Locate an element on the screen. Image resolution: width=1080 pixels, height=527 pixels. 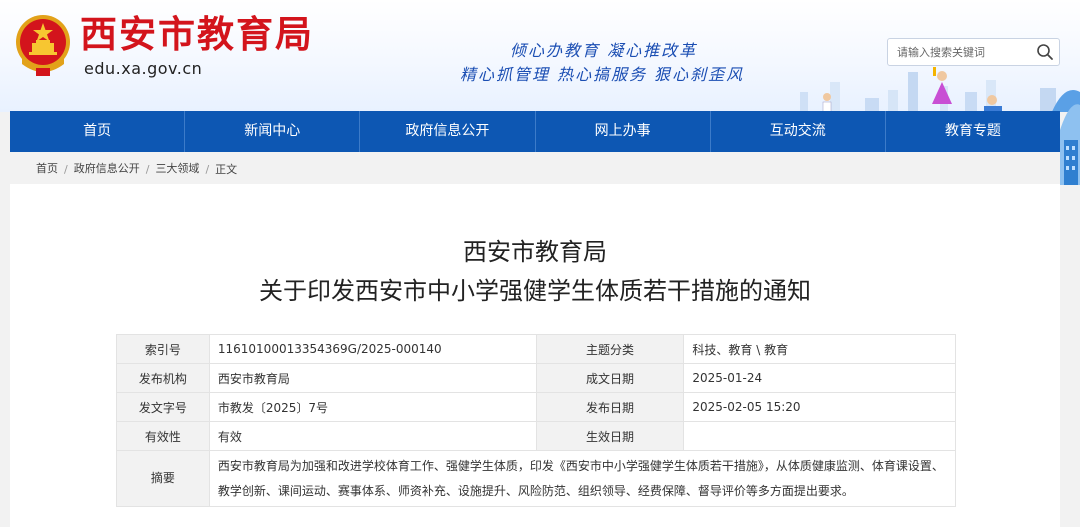
table-row: 发布机构 西安市教育局 成文日期 2025-01-24 is located at coordinates (536, 378).